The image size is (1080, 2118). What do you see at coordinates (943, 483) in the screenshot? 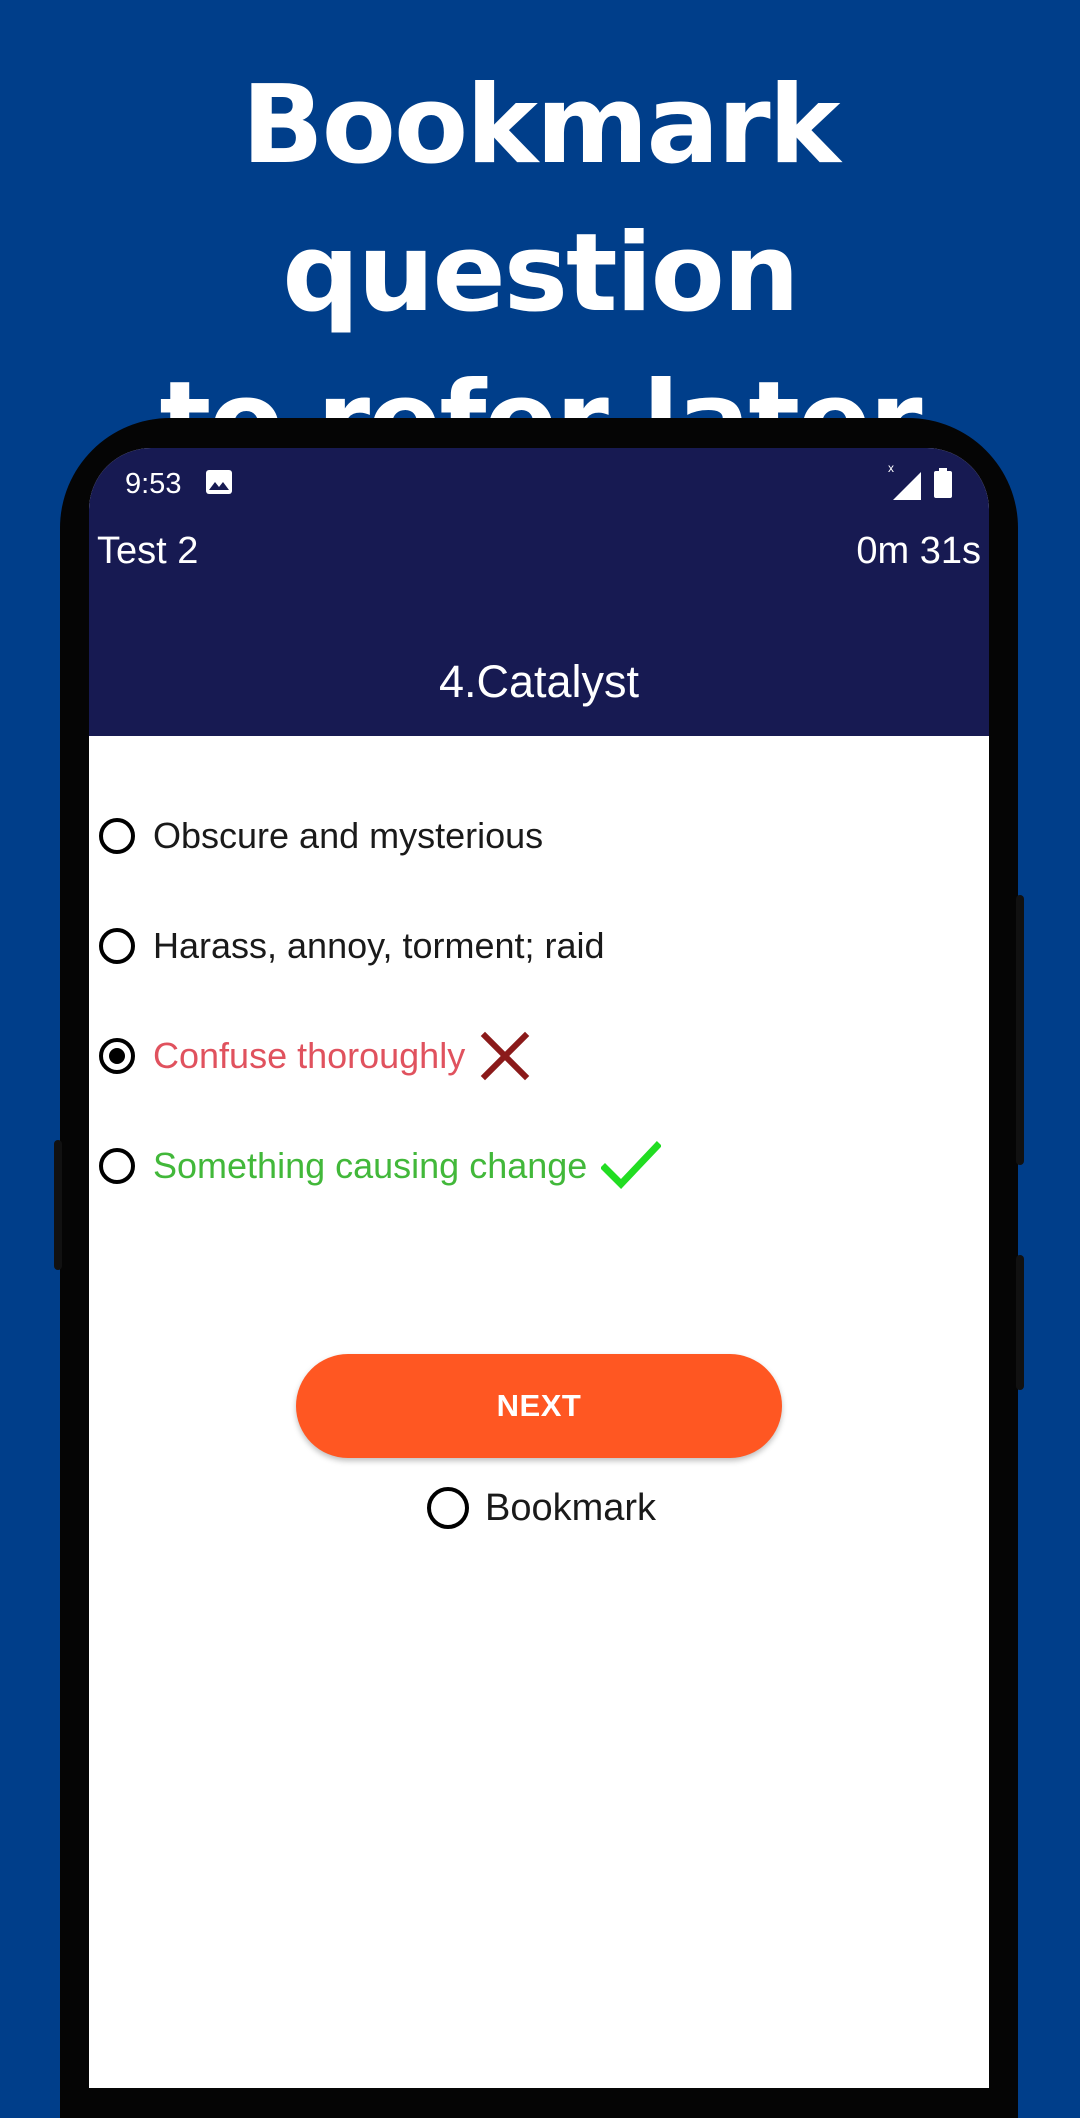
I see `battery-icon` at bounding box center [943, 483].